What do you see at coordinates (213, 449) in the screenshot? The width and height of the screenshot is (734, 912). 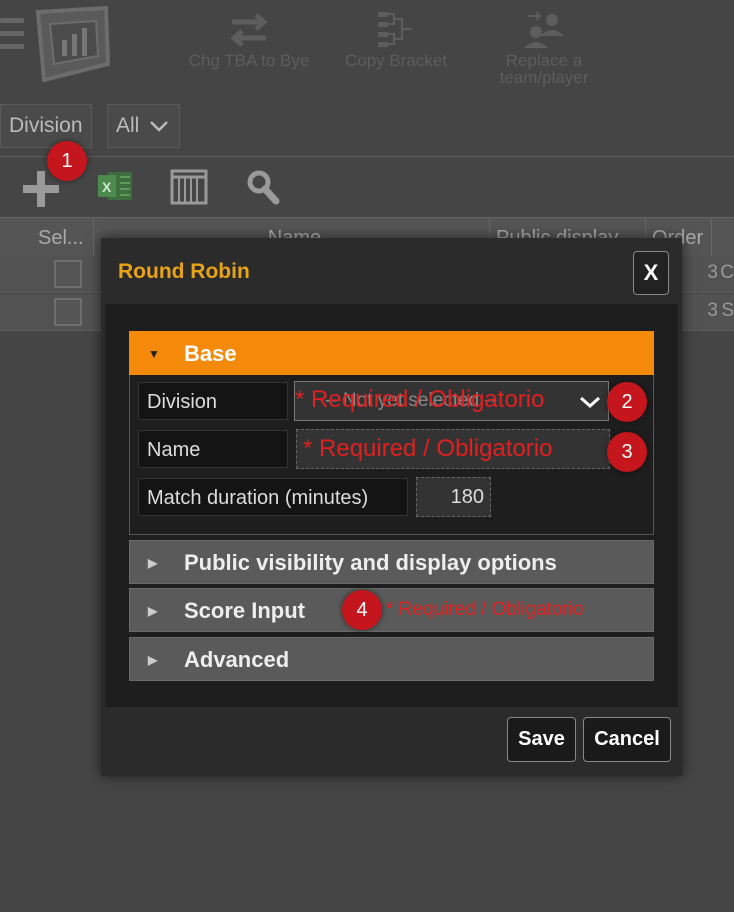 I see `name-field-label: Name` at bounding box center [213, 449].